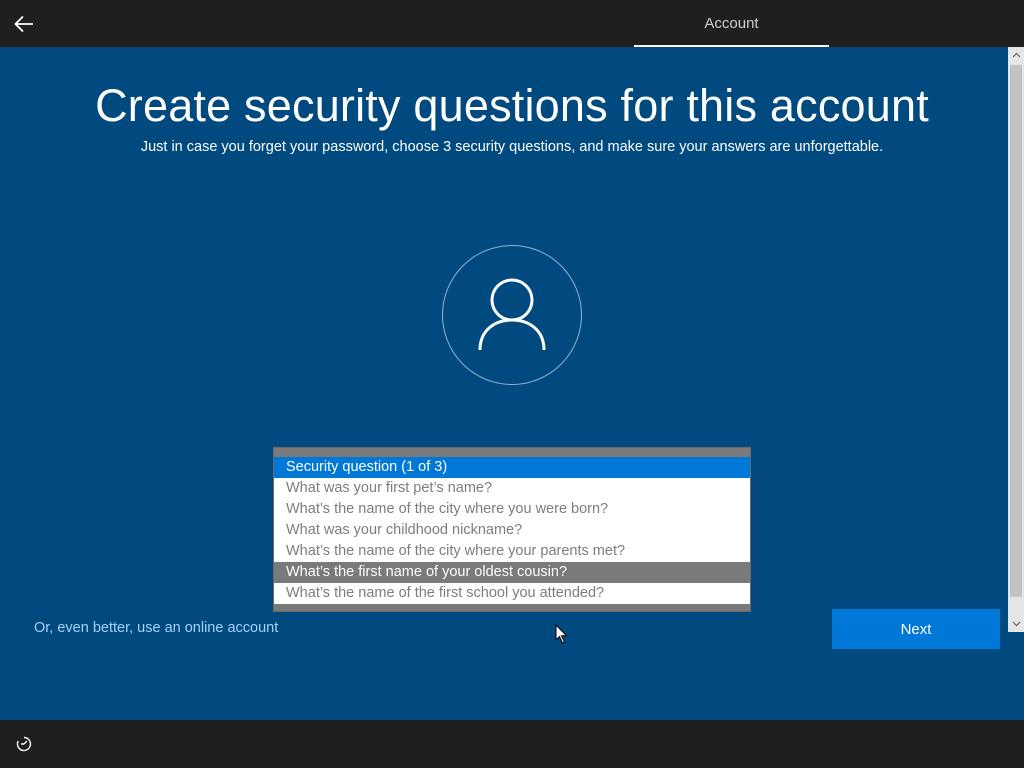 Image resolution: width=1024 pixels, height=768 pixels. Describe the element at coordinates (512, 744) in the screenshot. I see `bottom-bar` at that location.